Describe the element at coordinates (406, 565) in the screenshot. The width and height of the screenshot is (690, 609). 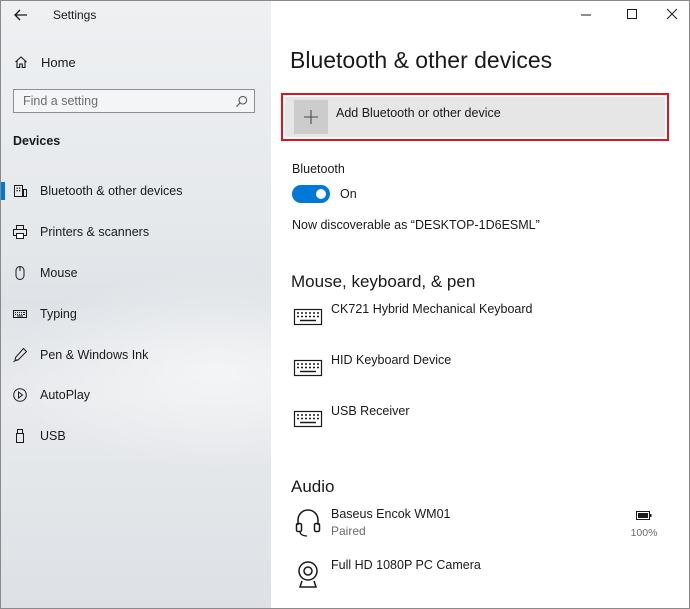
I see `device-name: Full HD 1080P PC Camera` at that location.